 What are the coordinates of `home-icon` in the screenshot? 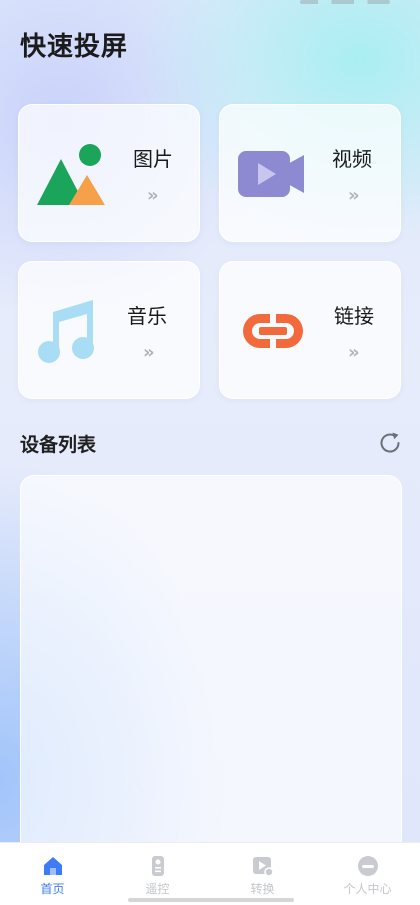 It's located at (53, 866).